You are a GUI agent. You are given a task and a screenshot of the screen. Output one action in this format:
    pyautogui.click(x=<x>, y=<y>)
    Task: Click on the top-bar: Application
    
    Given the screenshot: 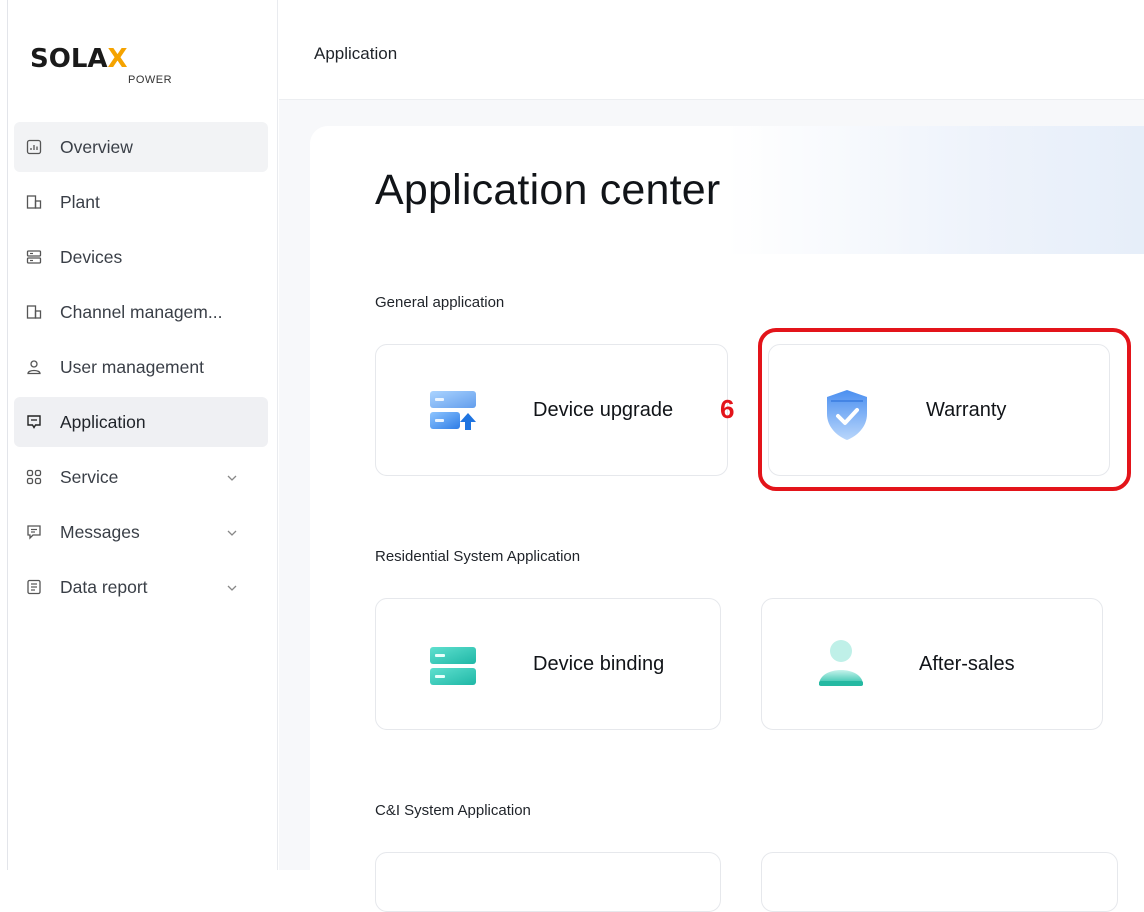 What is the action you would take?
    pyautogui.click(x=711, y=50)
    